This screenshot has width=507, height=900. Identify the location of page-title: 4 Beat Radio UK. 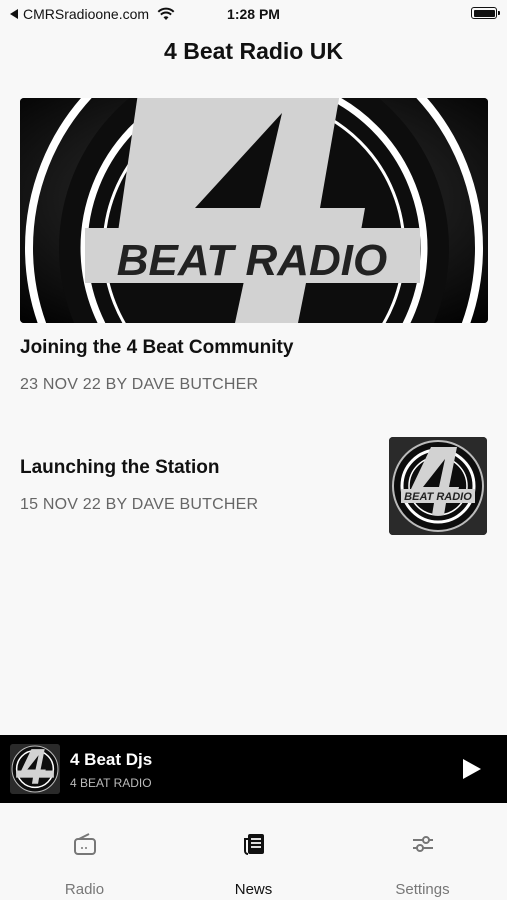
(253, 51).